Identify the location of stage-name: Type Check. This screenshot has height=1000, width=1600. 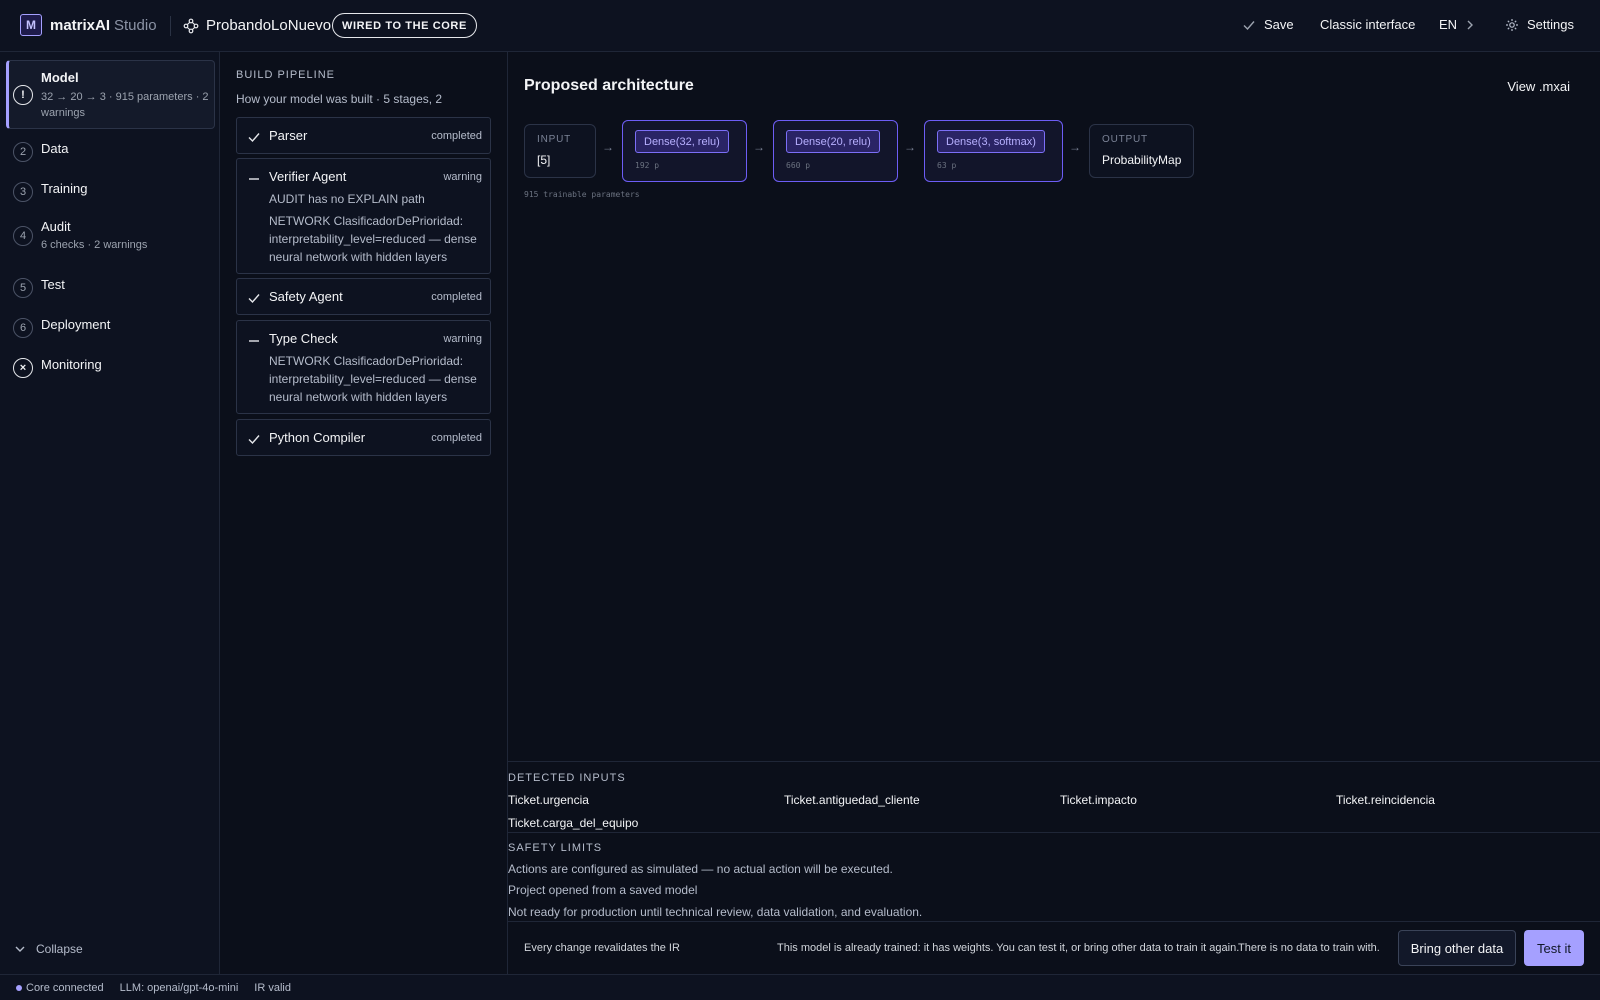
(303, 338).